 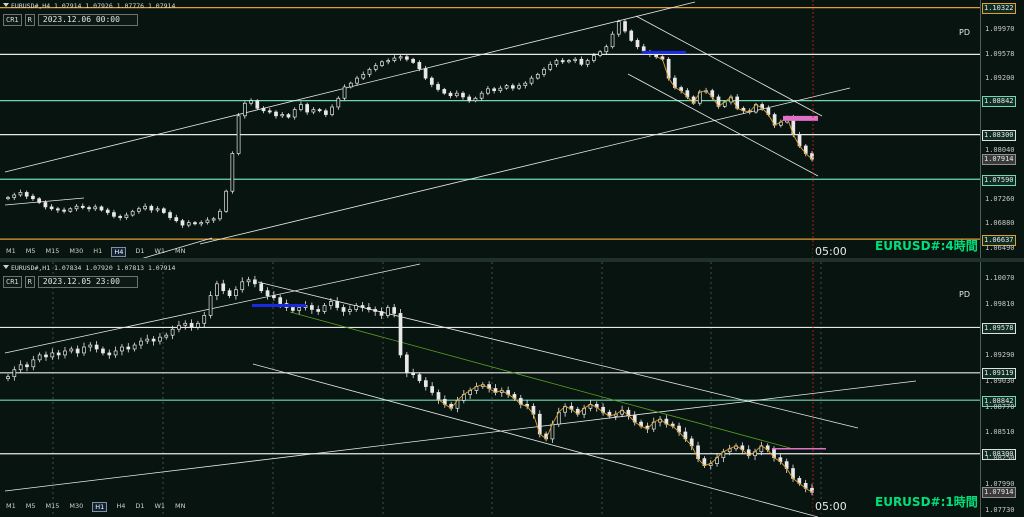 I want to click on price-tick-label: 1.09970, so click(x=1000, y=29).